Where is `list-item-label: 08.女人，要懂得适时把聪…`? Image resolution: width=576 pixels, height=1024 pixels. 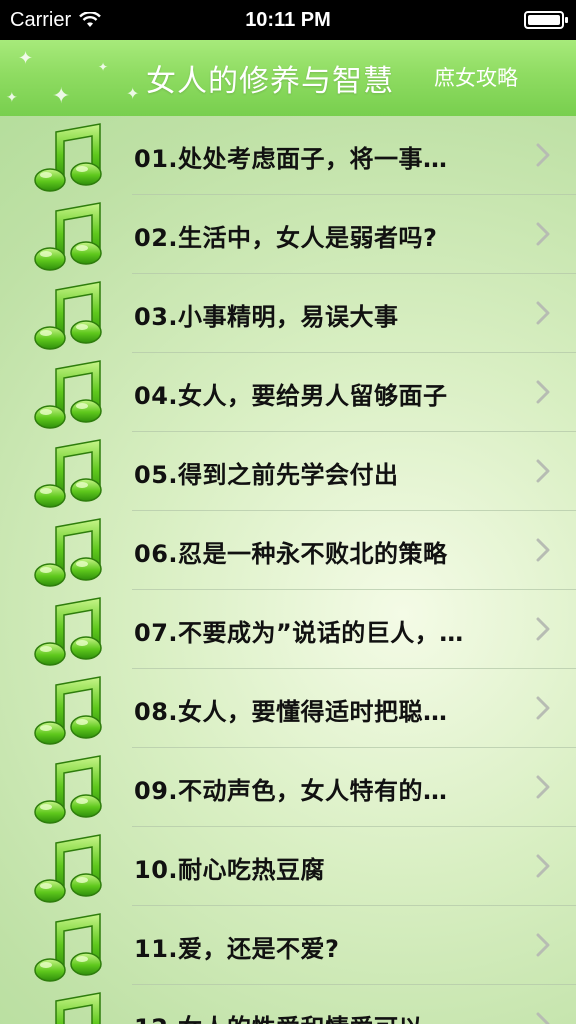
list-item-label: 08.女人，要懂得适时把聪… is located at coordinates (291, 712).